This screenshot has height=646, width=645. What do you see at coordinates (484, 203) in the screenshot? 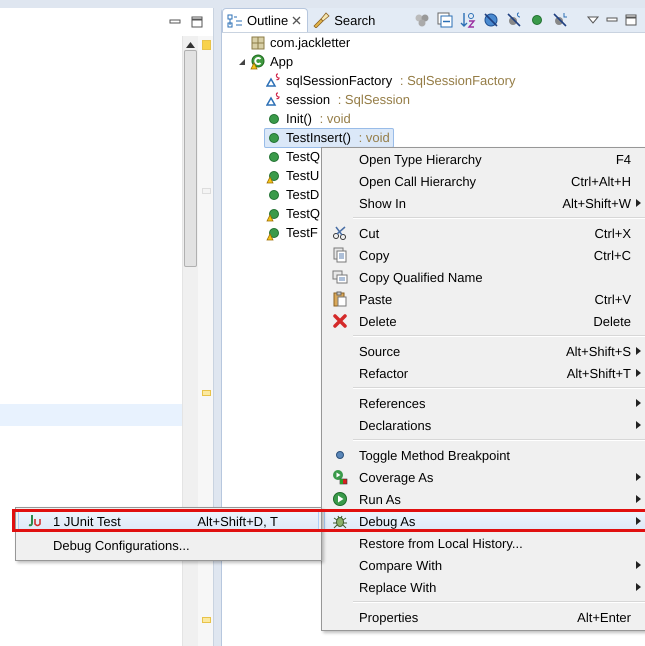
I see `menu-item: Show In Alt+Shift+W` at bounding box center [484, 203].